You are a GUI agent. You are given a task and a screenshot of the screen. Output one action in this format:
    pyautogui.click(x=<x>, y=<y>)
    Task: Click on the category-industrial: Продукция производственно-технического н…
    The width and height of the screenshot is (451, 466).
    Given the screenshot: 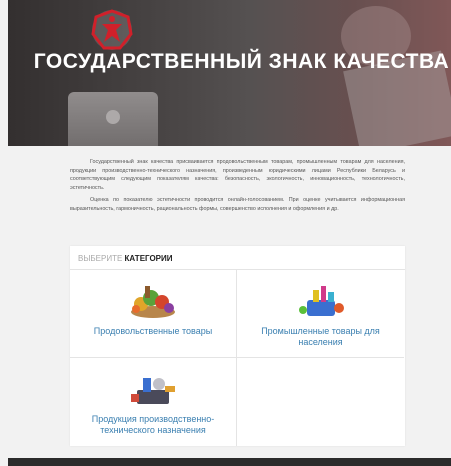 What is the action you would take?
    pyautogui.click(x=153, y=402)
    